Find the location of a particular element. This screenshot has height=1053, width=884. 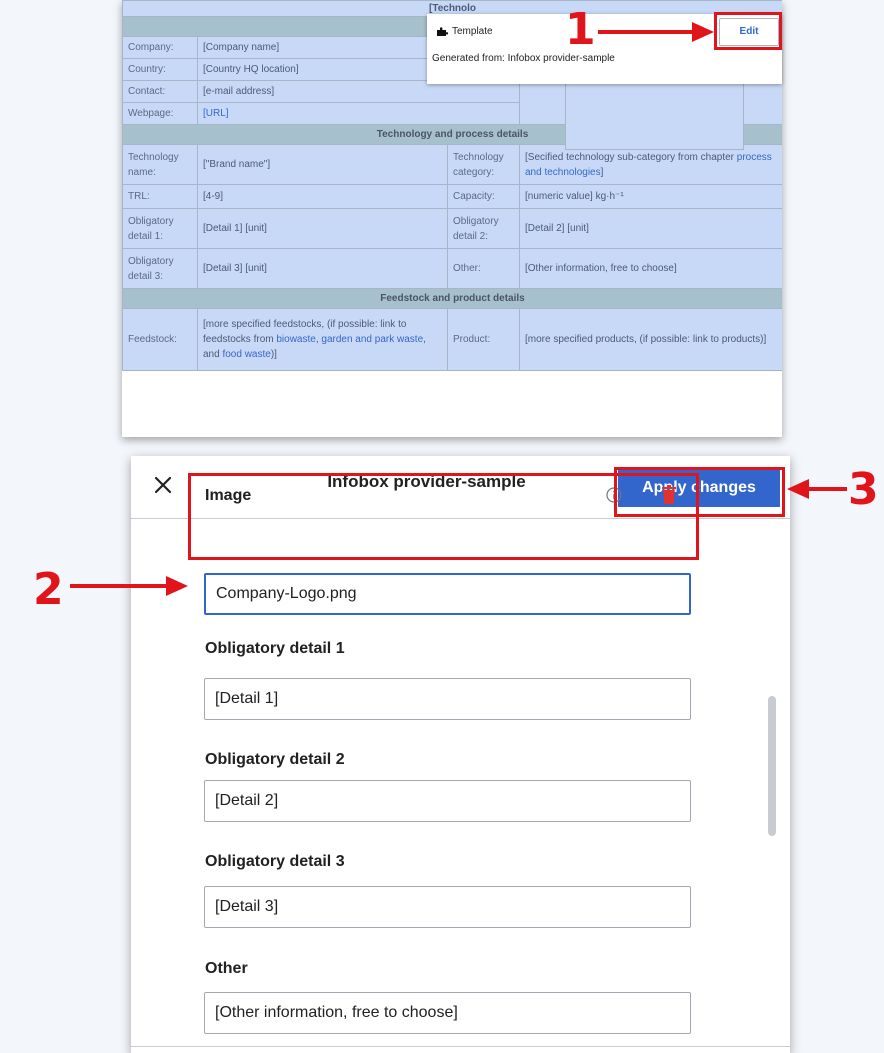

row-value: [Detail 2] [unit] is located at coordinates (650, 228).